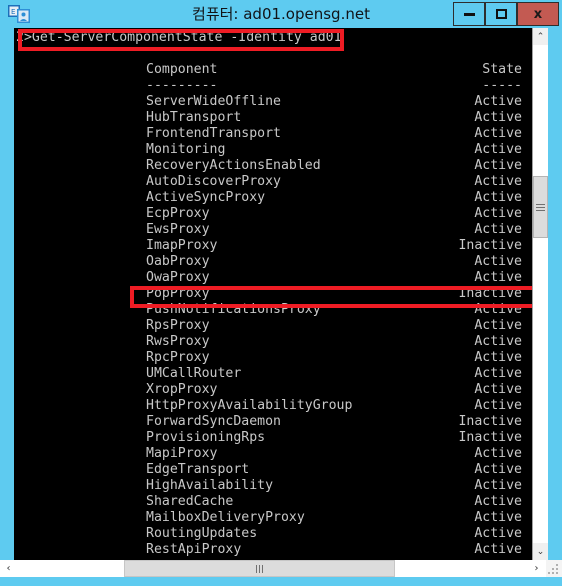 This screenshot has height=586, width=562. What do you see at coordinates (272, 118) in the screenshot?
I see `table-row: HubTransport Active` at bounding box center [272, 118].